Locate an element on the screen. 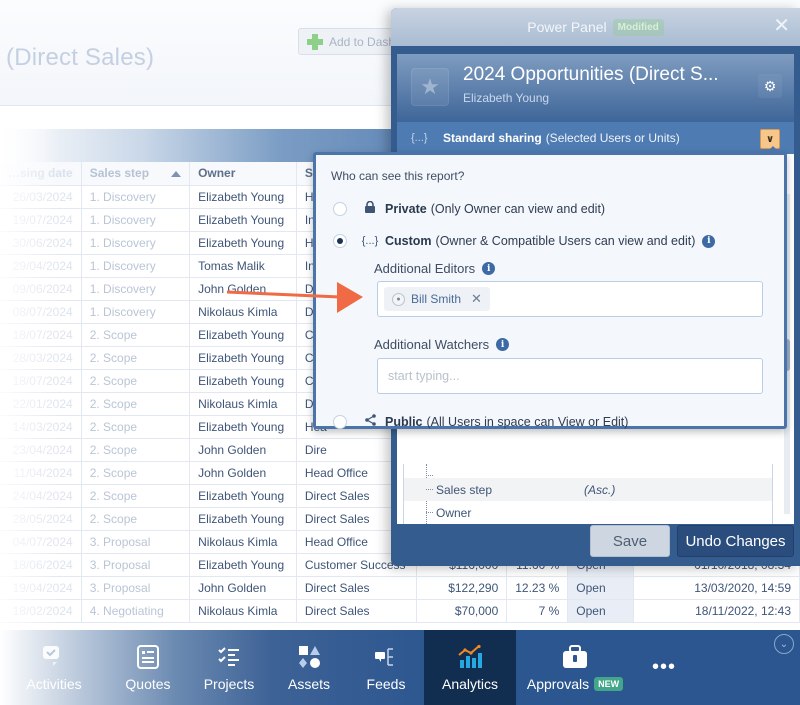 The height and width of the screenshot is (705, 800). cell-closing-date: 11/04/2024 is located at coordinates (41, 473).